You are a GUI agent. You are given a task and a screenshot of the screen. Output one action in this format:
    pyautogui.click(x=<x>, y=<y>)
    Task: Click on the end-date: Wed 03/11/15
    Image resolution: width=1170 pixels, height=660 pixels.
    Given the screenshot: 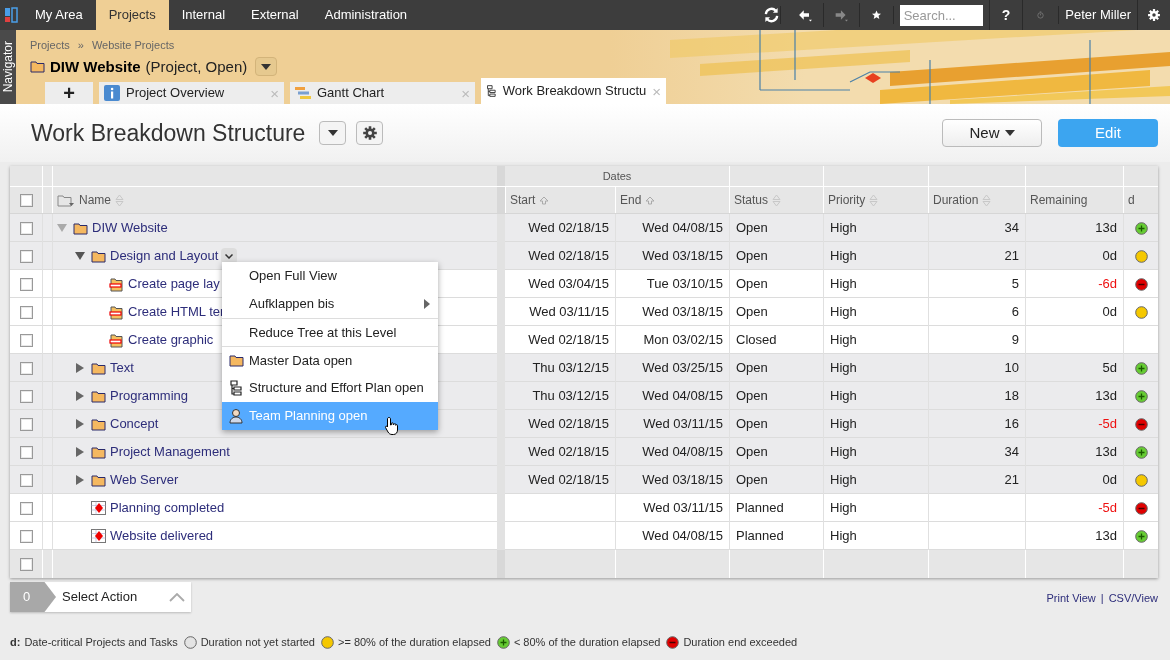 What is the action you would take?
    pyautogui.click(x=683, y=508)
    